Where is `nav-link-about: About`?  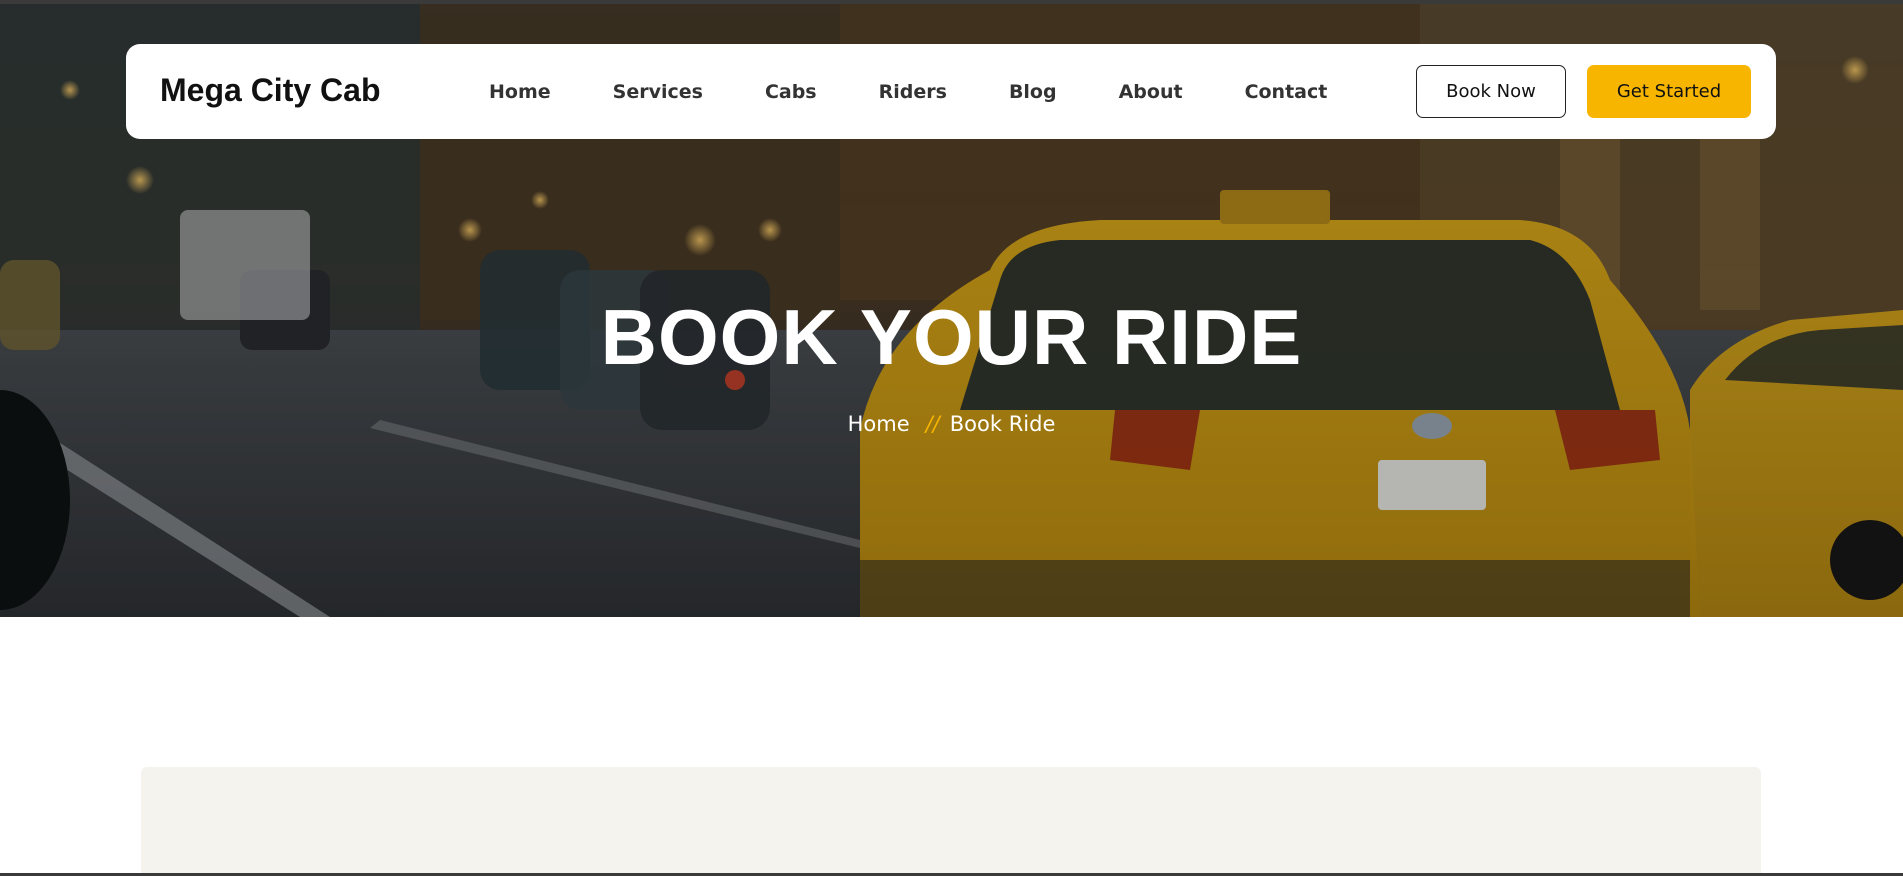 nav-link-about: About is located at coordinates (1151, 92).